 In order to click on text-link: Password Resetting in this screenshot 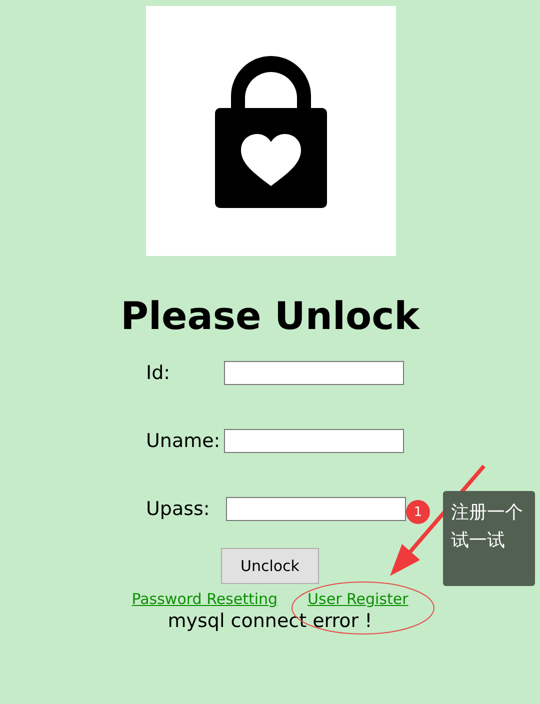, I will do `click(205, 599)`.